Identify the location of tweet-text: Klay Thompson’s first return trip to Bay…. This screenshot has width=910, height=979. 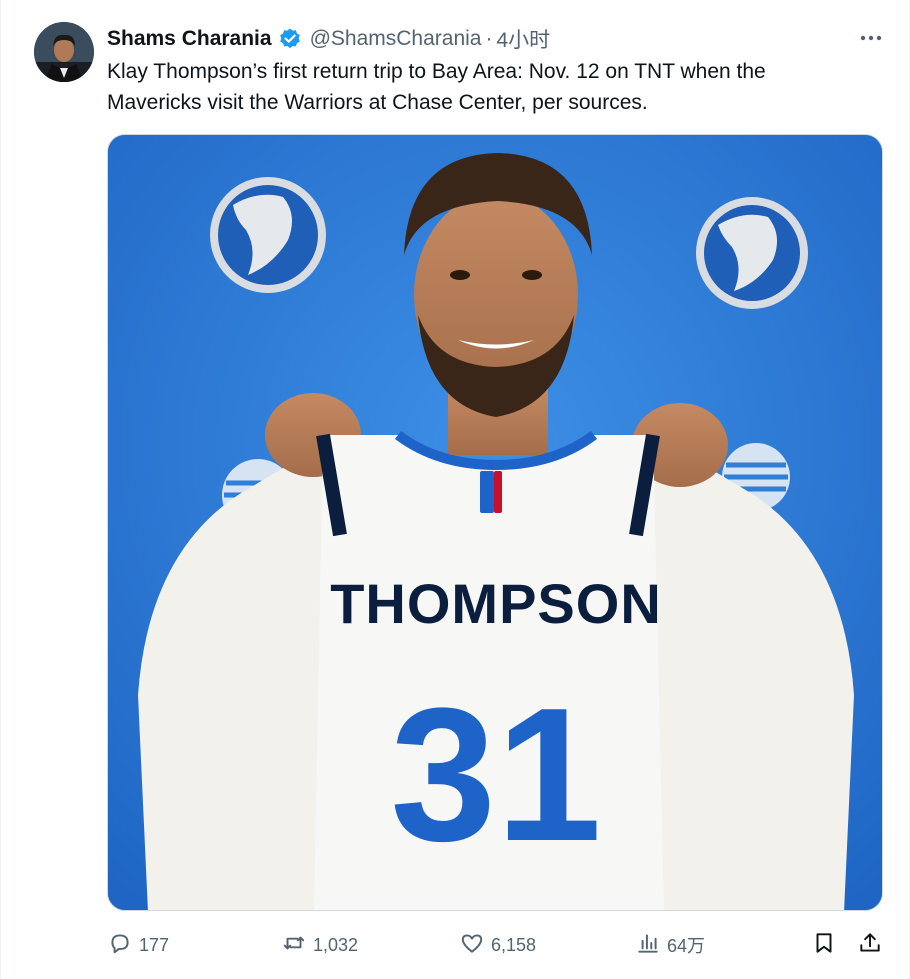
(436, 87).